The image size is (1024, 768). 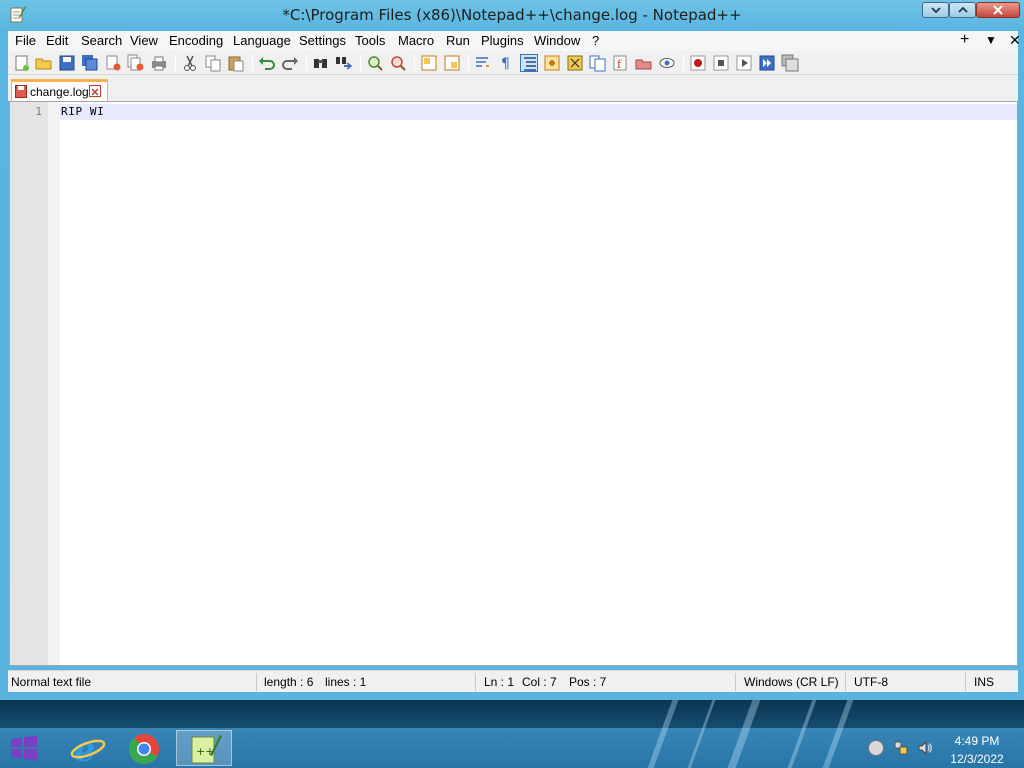 I want to click on status-column: Col : 7, so click(x=539, y=682).